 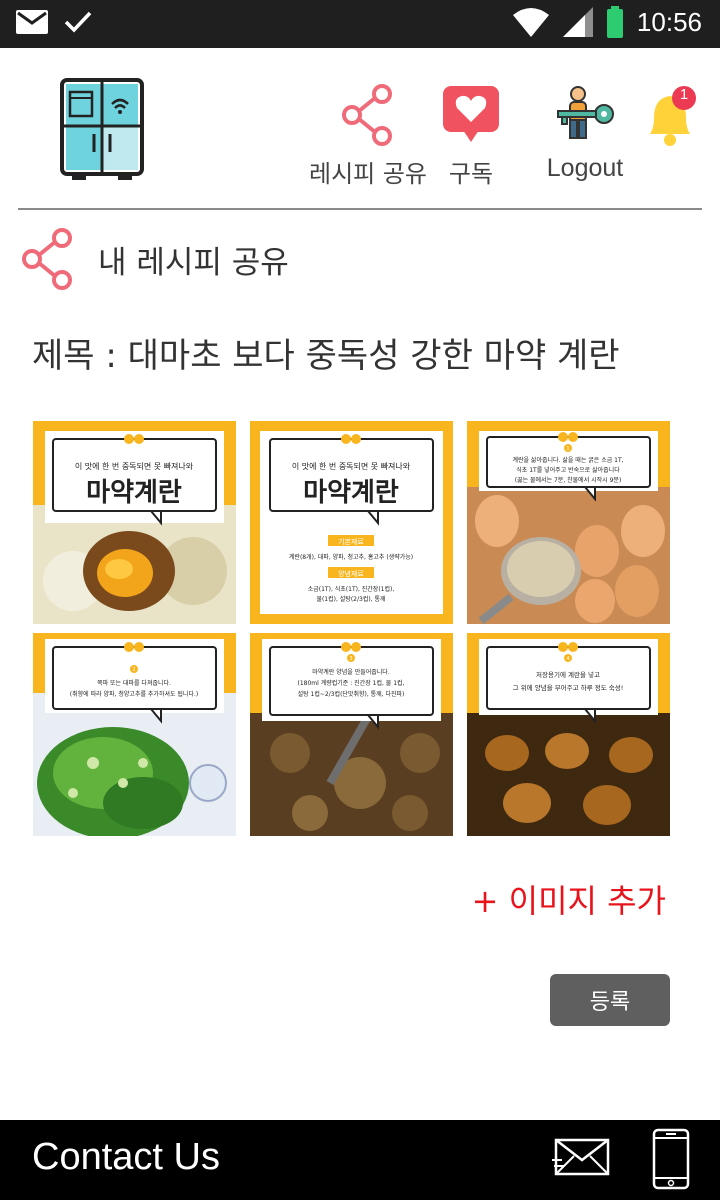 What do you see at coordinates (567, 460) in the screenshot?
I see `tile-step-text: 계란을 삶아줍니다. 삶을 때는 굵은 소금 1T,` at bounding box center [567, 460].